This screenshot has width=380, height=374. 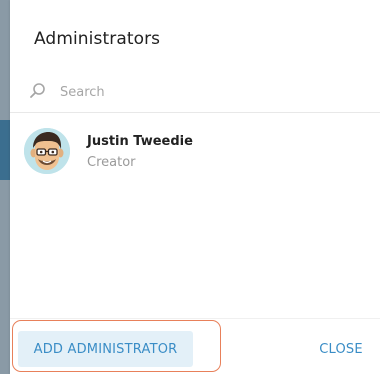 I want to click on search-bar, so click(x=195, y=91).